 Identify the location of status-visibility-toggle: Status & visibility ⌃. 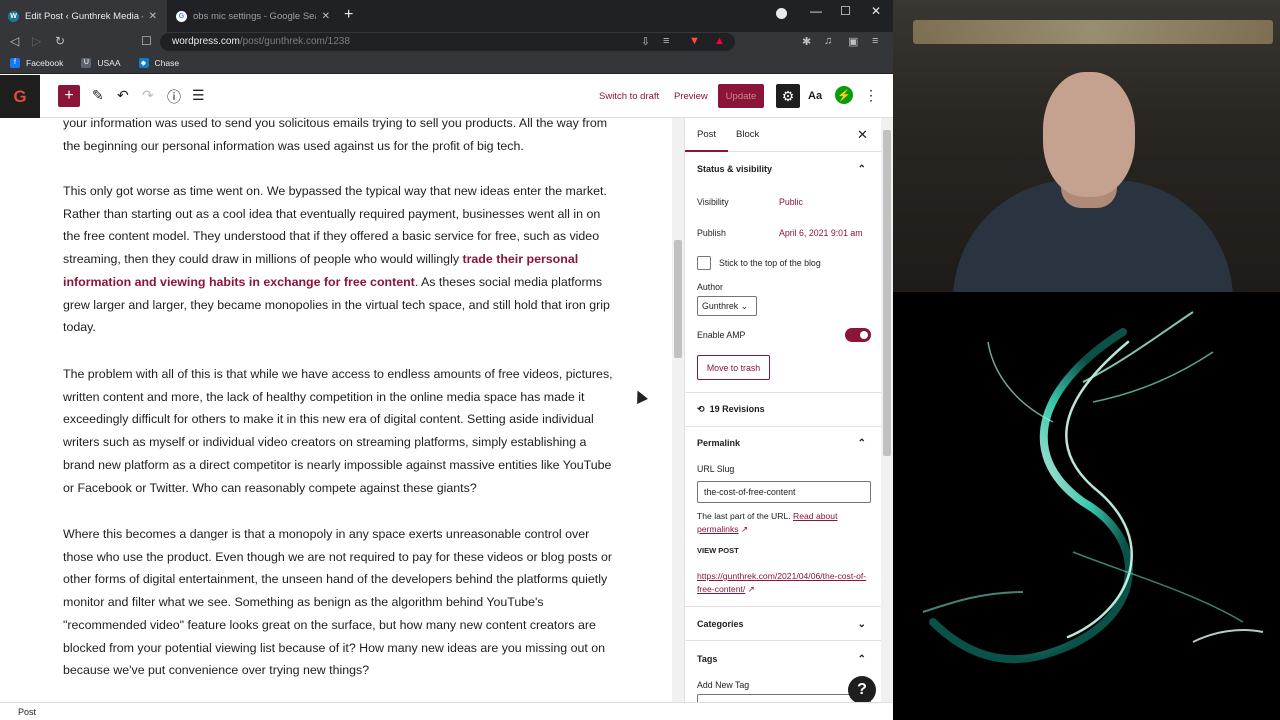
(783, 169).